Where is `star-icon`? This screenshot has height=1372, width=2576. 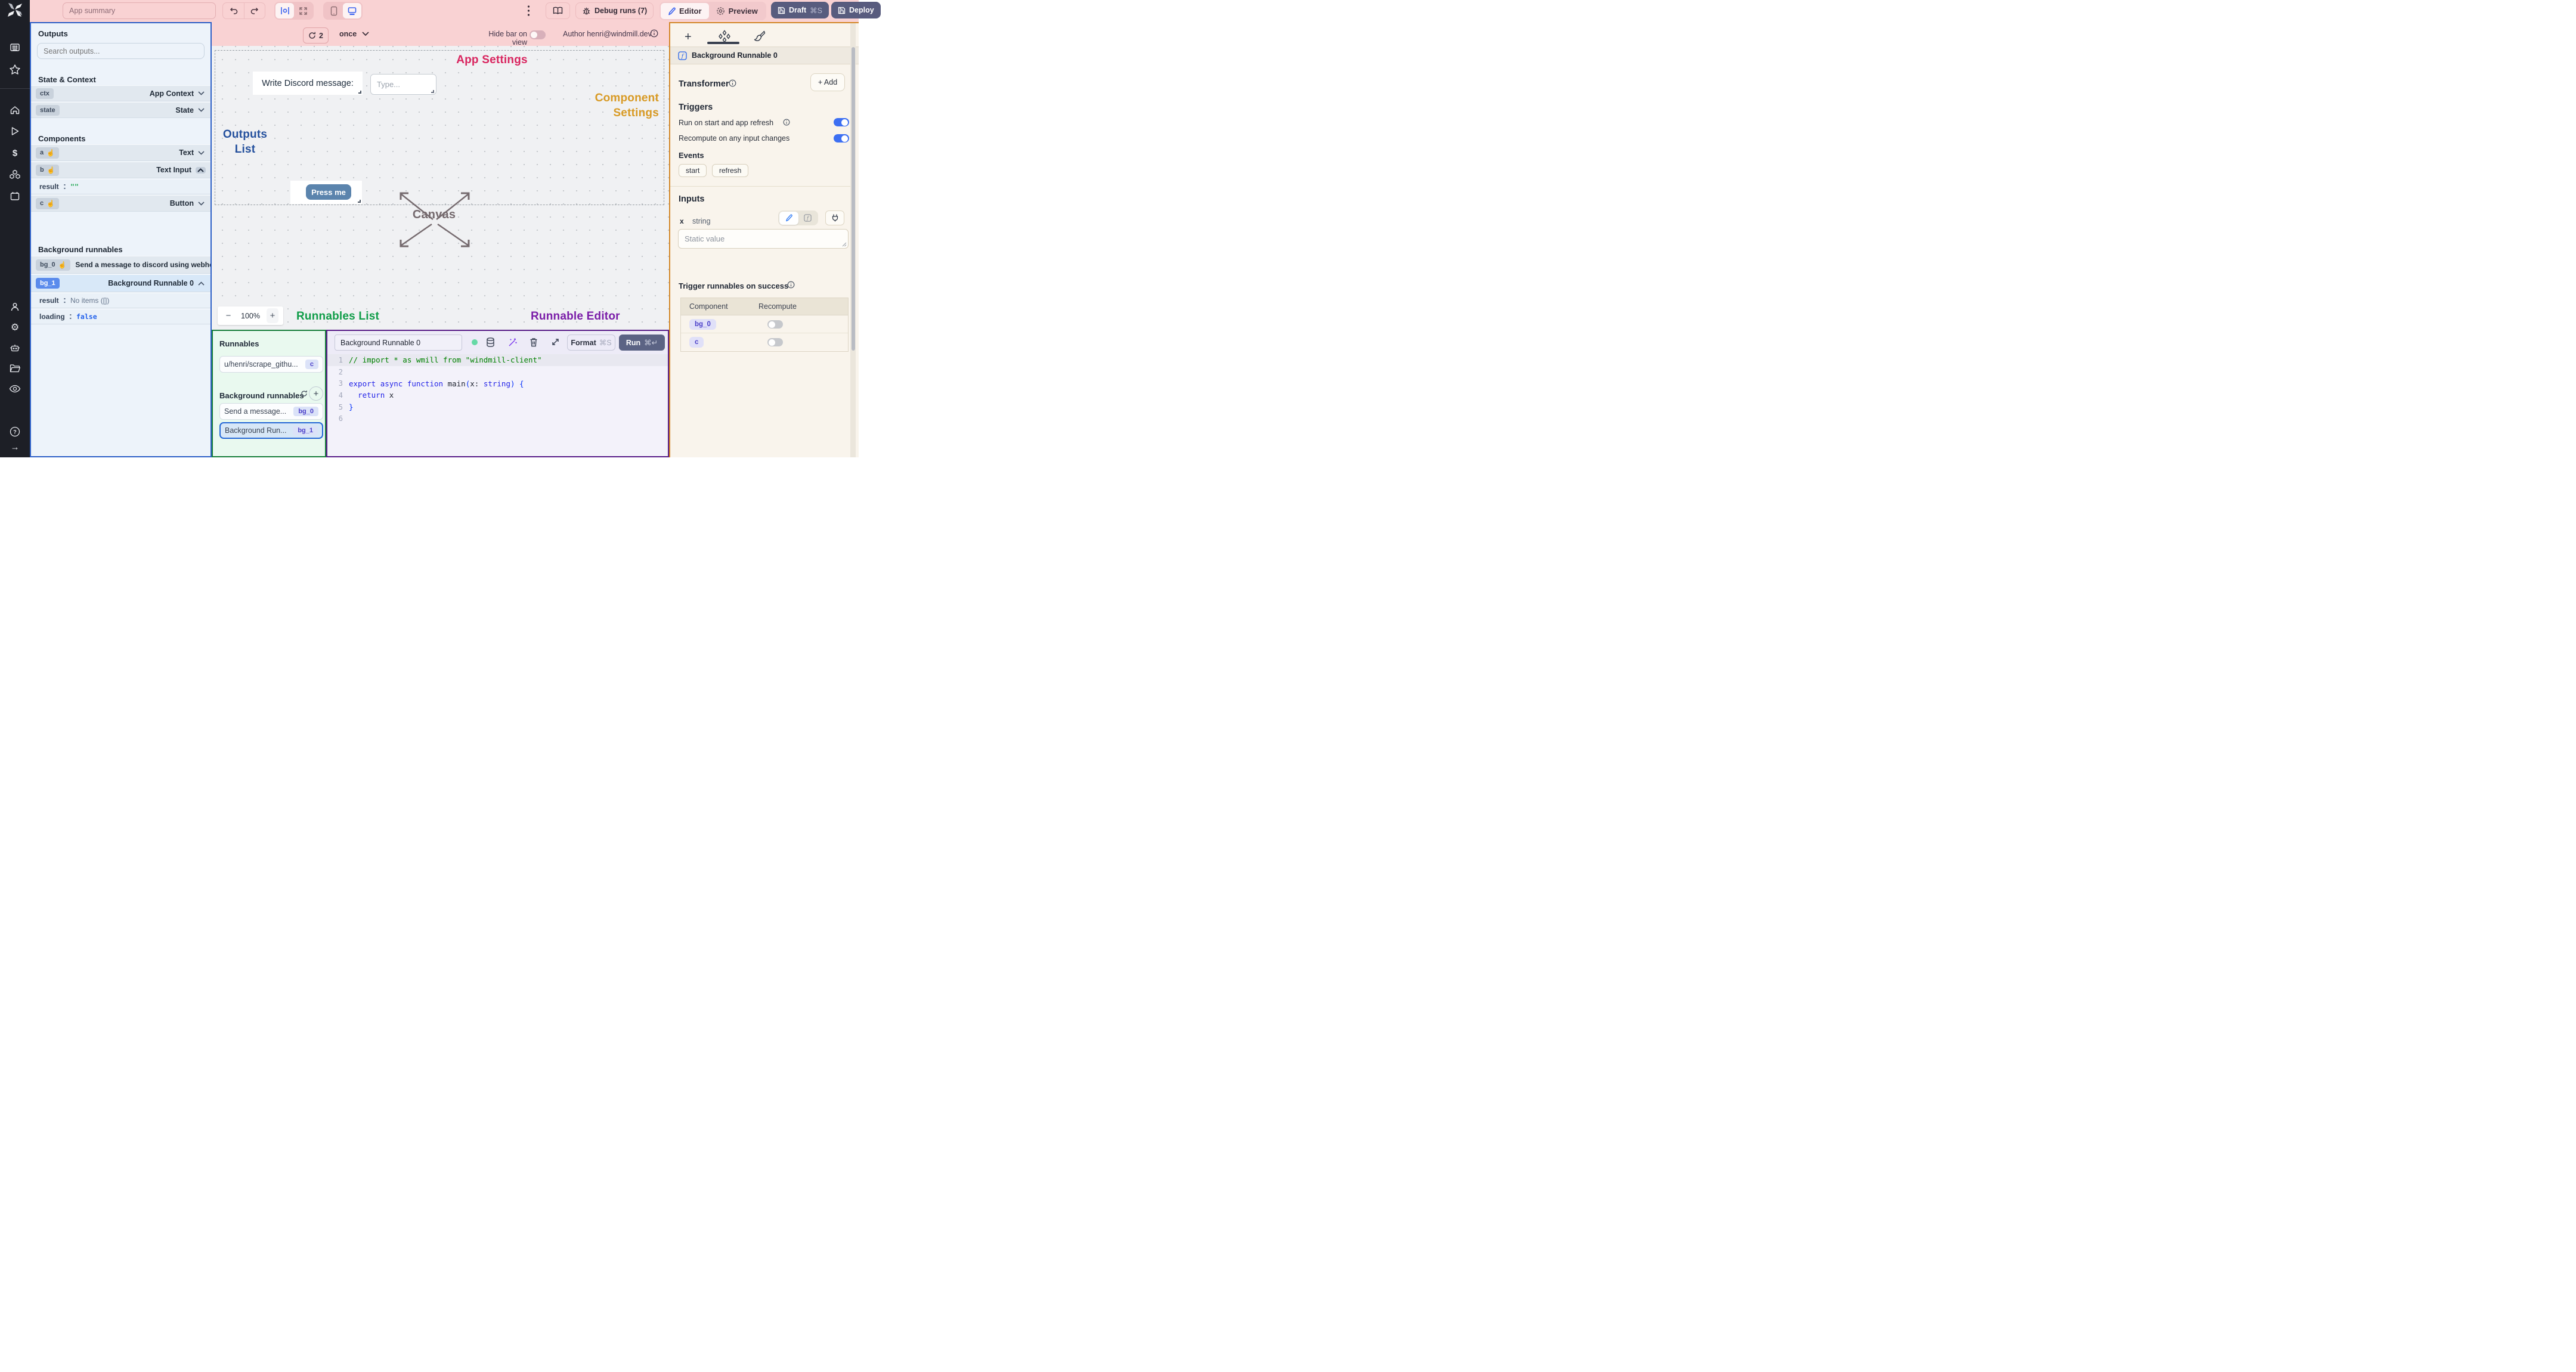 star-icon is located at coordinates (16, 70).